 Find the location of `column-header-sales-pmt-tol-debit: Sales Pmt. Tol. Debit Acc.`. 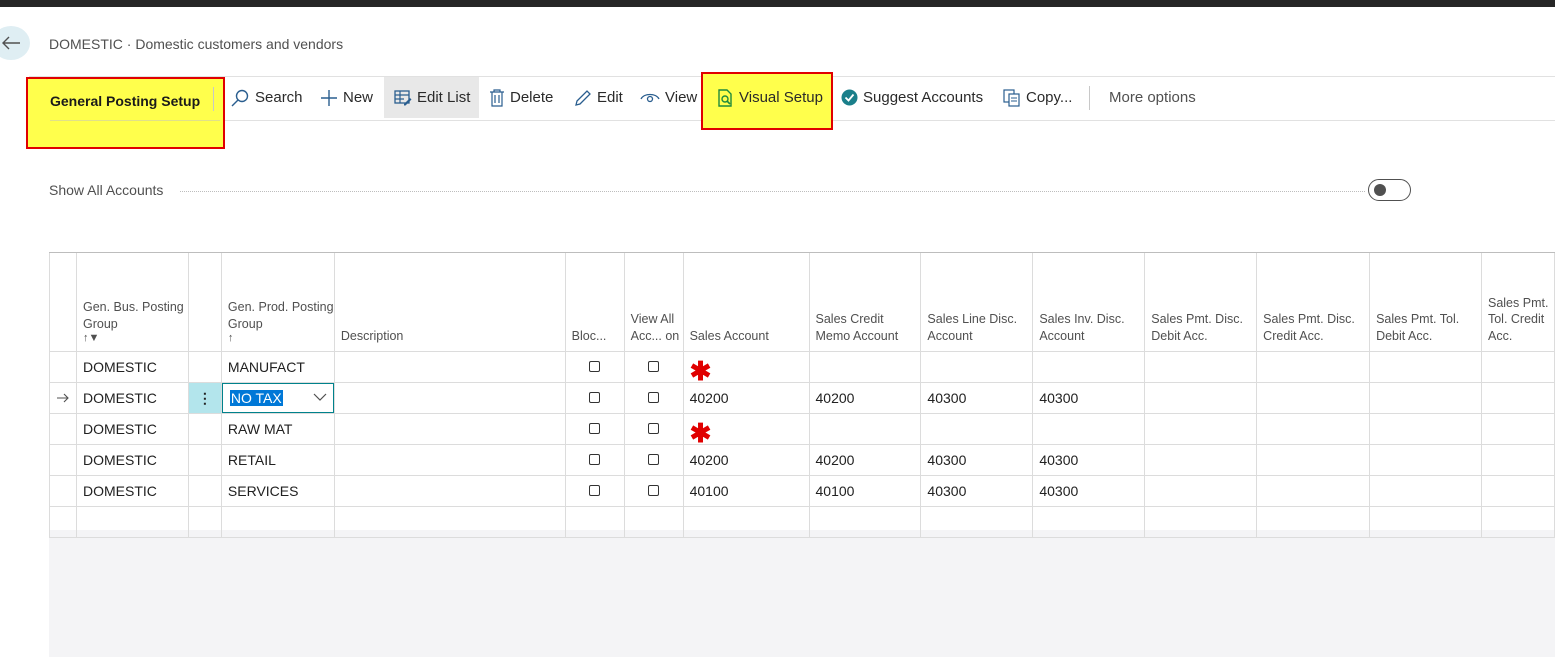

column-header-sales-pmt-tol-debit: Sales Pmt. Tol. Debit Acc. is located at coordinates (1425, 302).